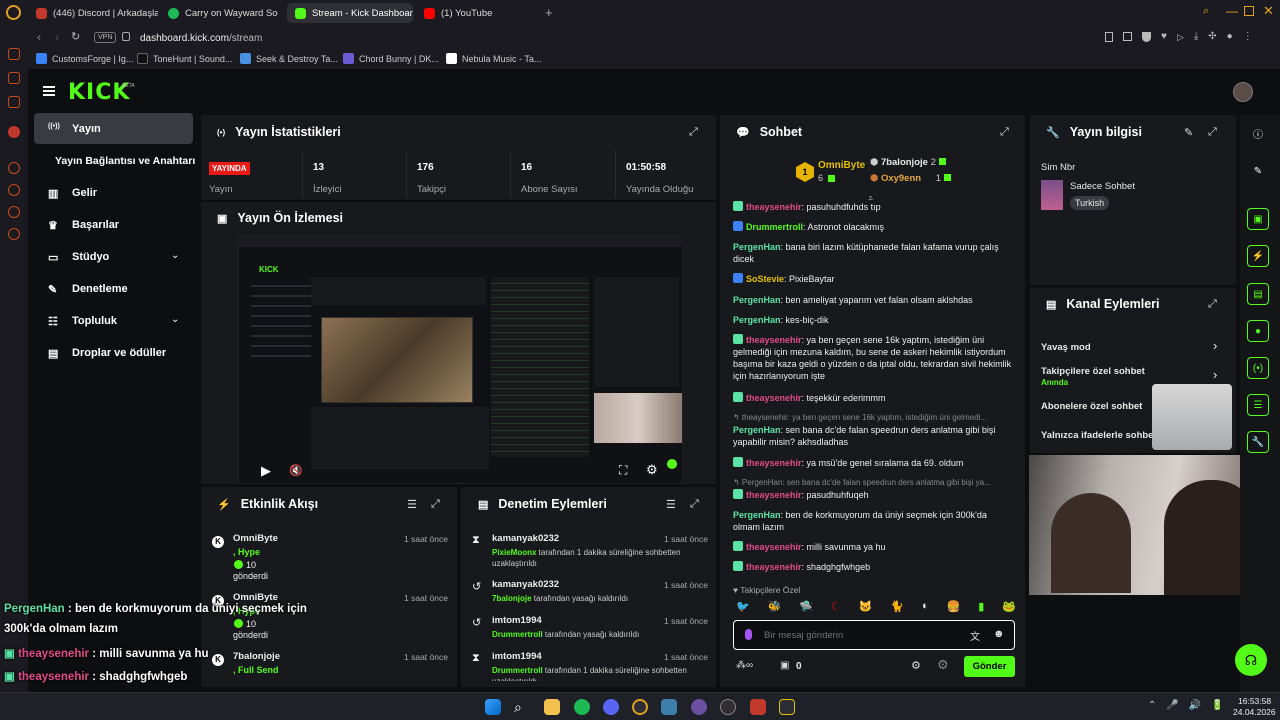 The image size is (1280, 720). What do you see at coordinates (1180, 38) in the screenshot?
I see `play-icon: ▷` at bounding box center [1180, 38].